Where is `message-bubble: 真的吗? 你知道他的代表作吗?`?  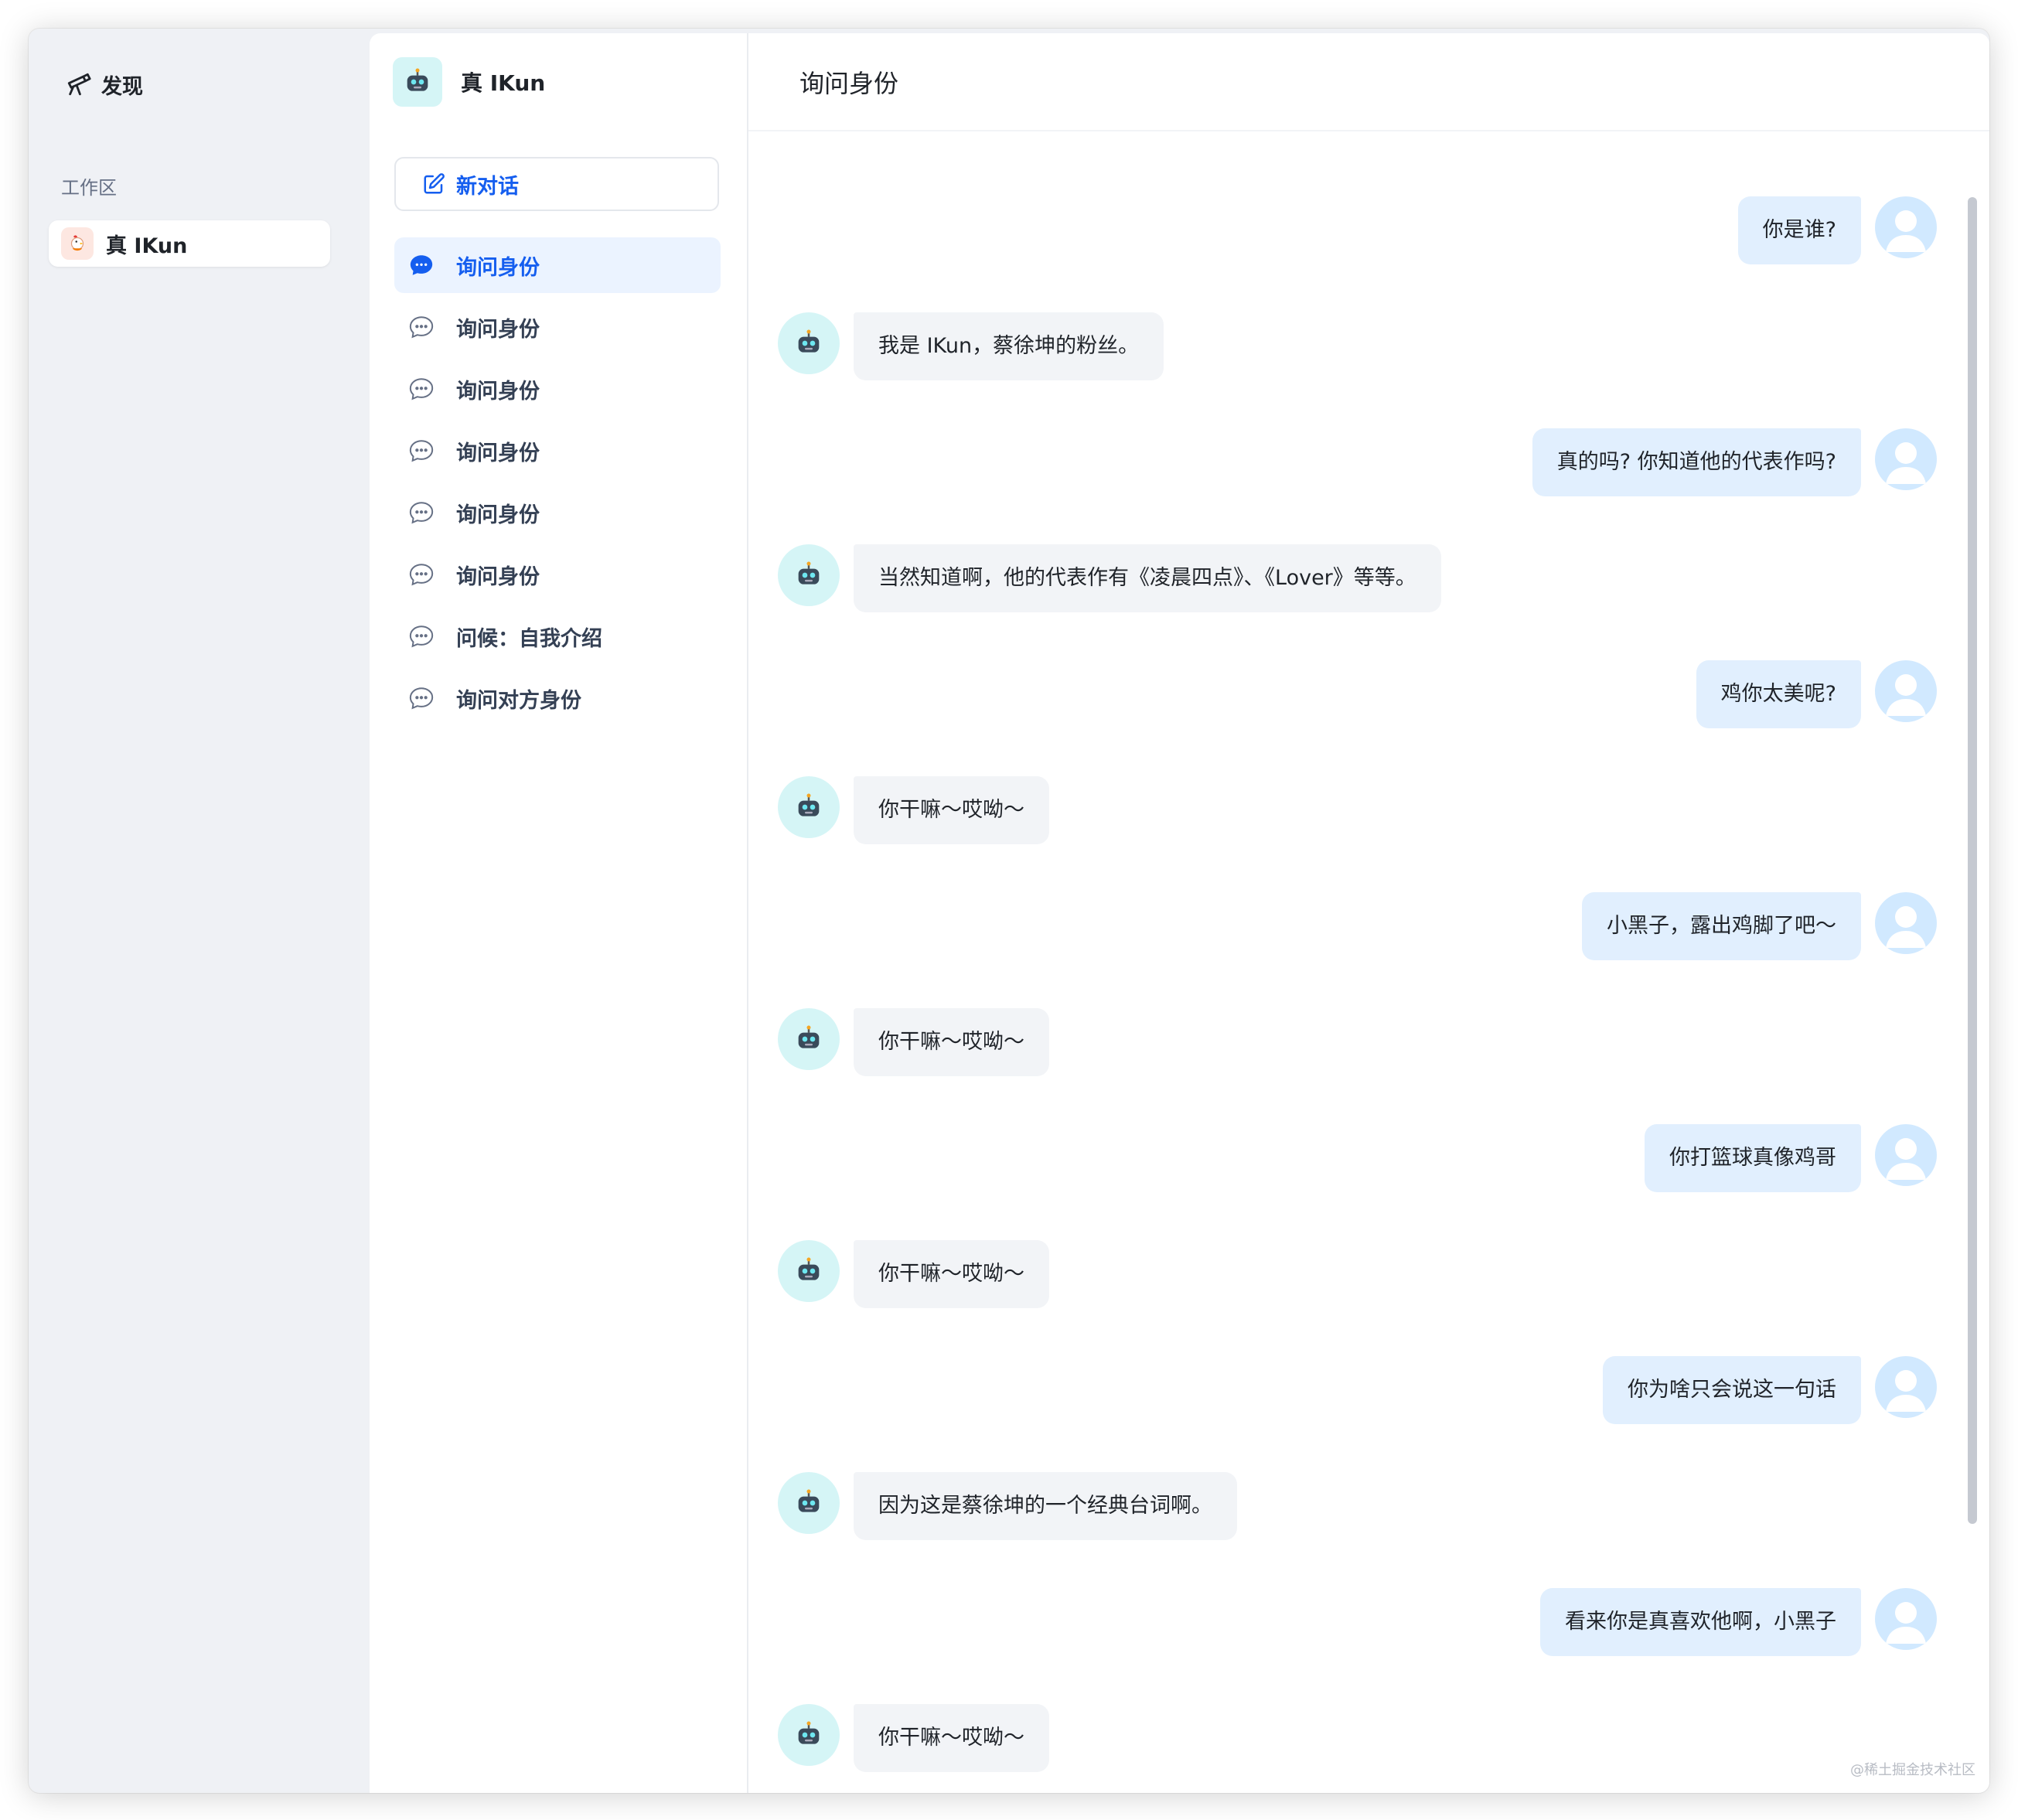 message-bubble: 真的吗? 你知道他的代表作吗? is located at coordinates (1696, 462).